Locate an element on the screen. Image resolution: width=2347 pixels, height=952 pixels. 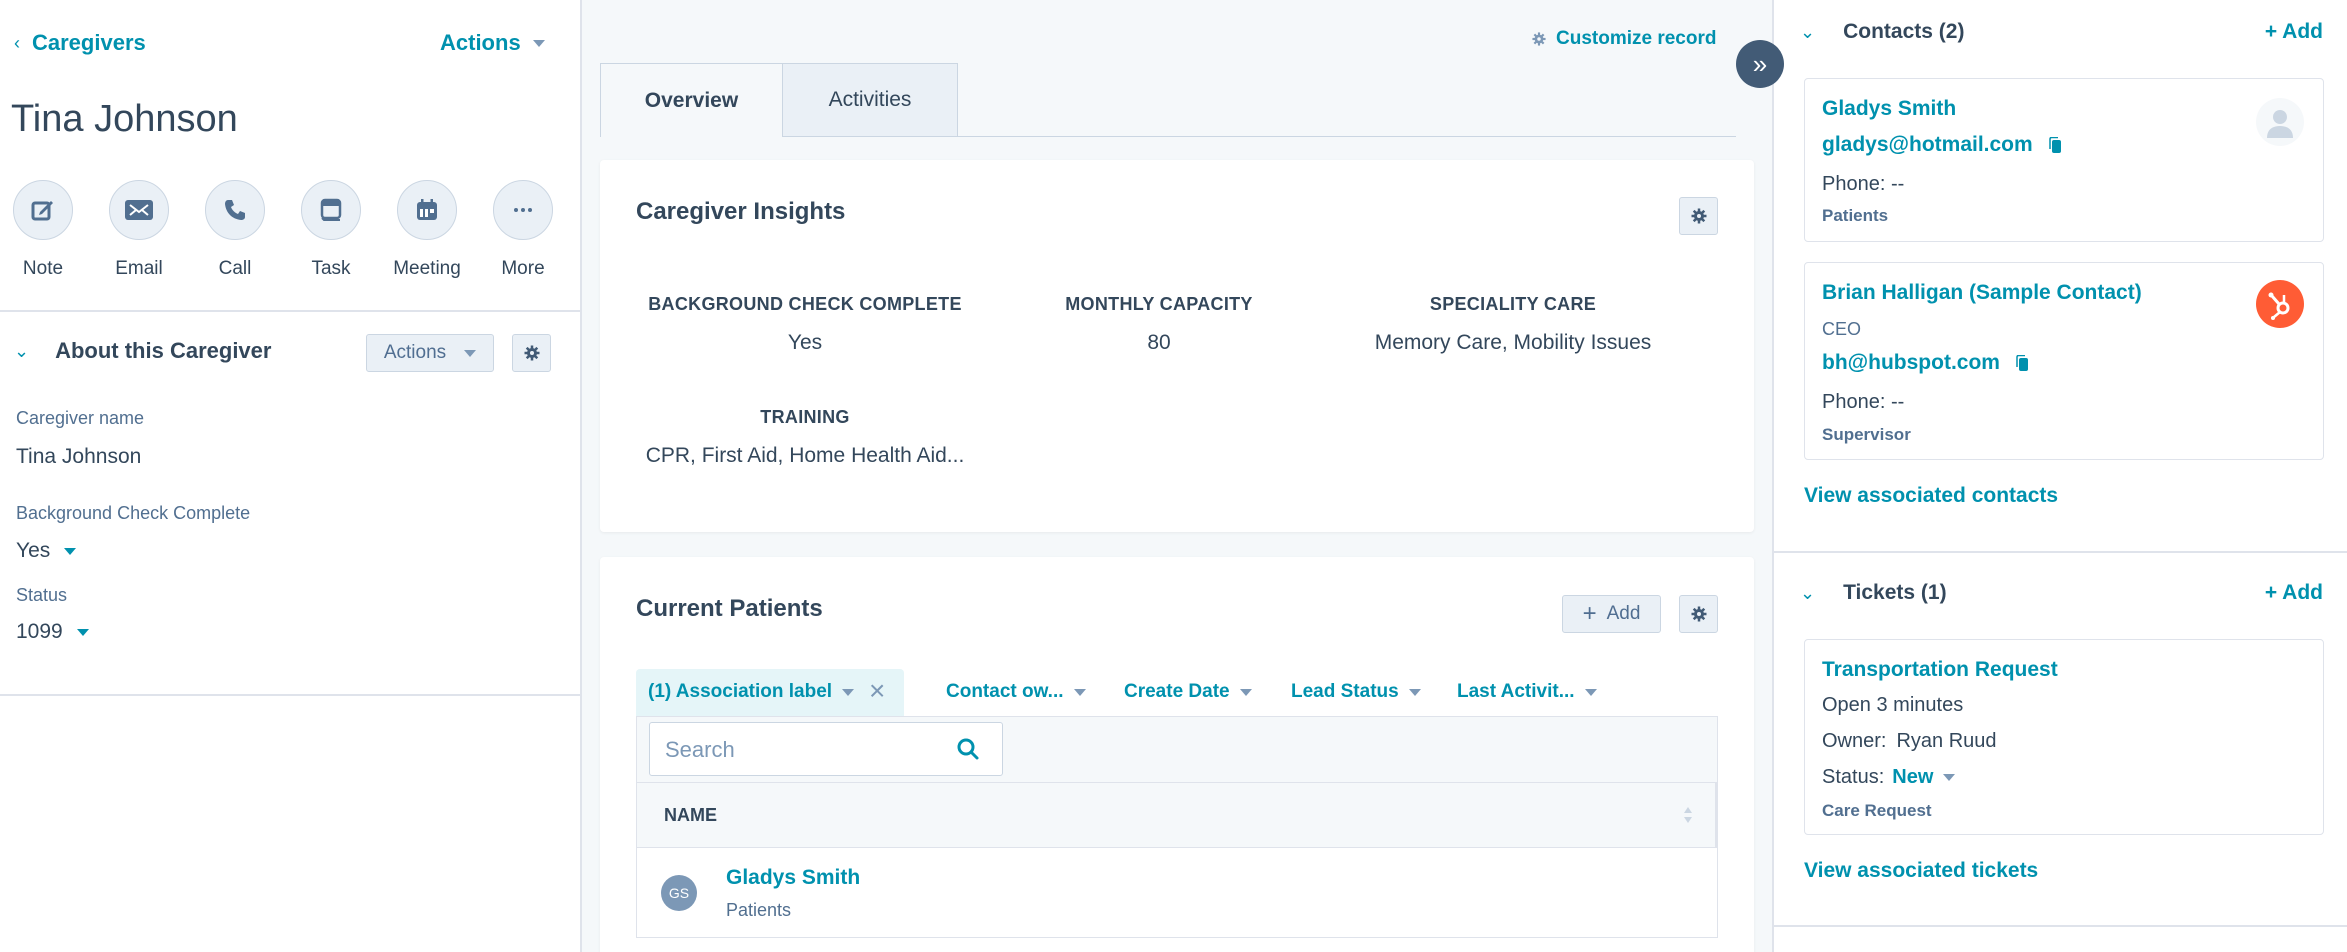
view-associated-tickets-link: View associated tickets is located at coordinates (1921, 871).